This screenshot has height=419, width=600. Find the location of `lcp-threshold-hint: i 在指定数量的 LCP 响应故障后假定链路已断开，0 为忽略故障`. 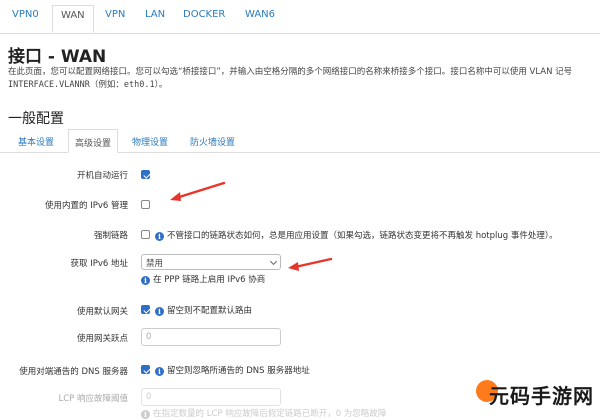

lcp-threshold-hint: i 在指定数量的 LCP 响应故障后假定链路已断开，0 为忽略故障 is located at coordinates (263, 413).